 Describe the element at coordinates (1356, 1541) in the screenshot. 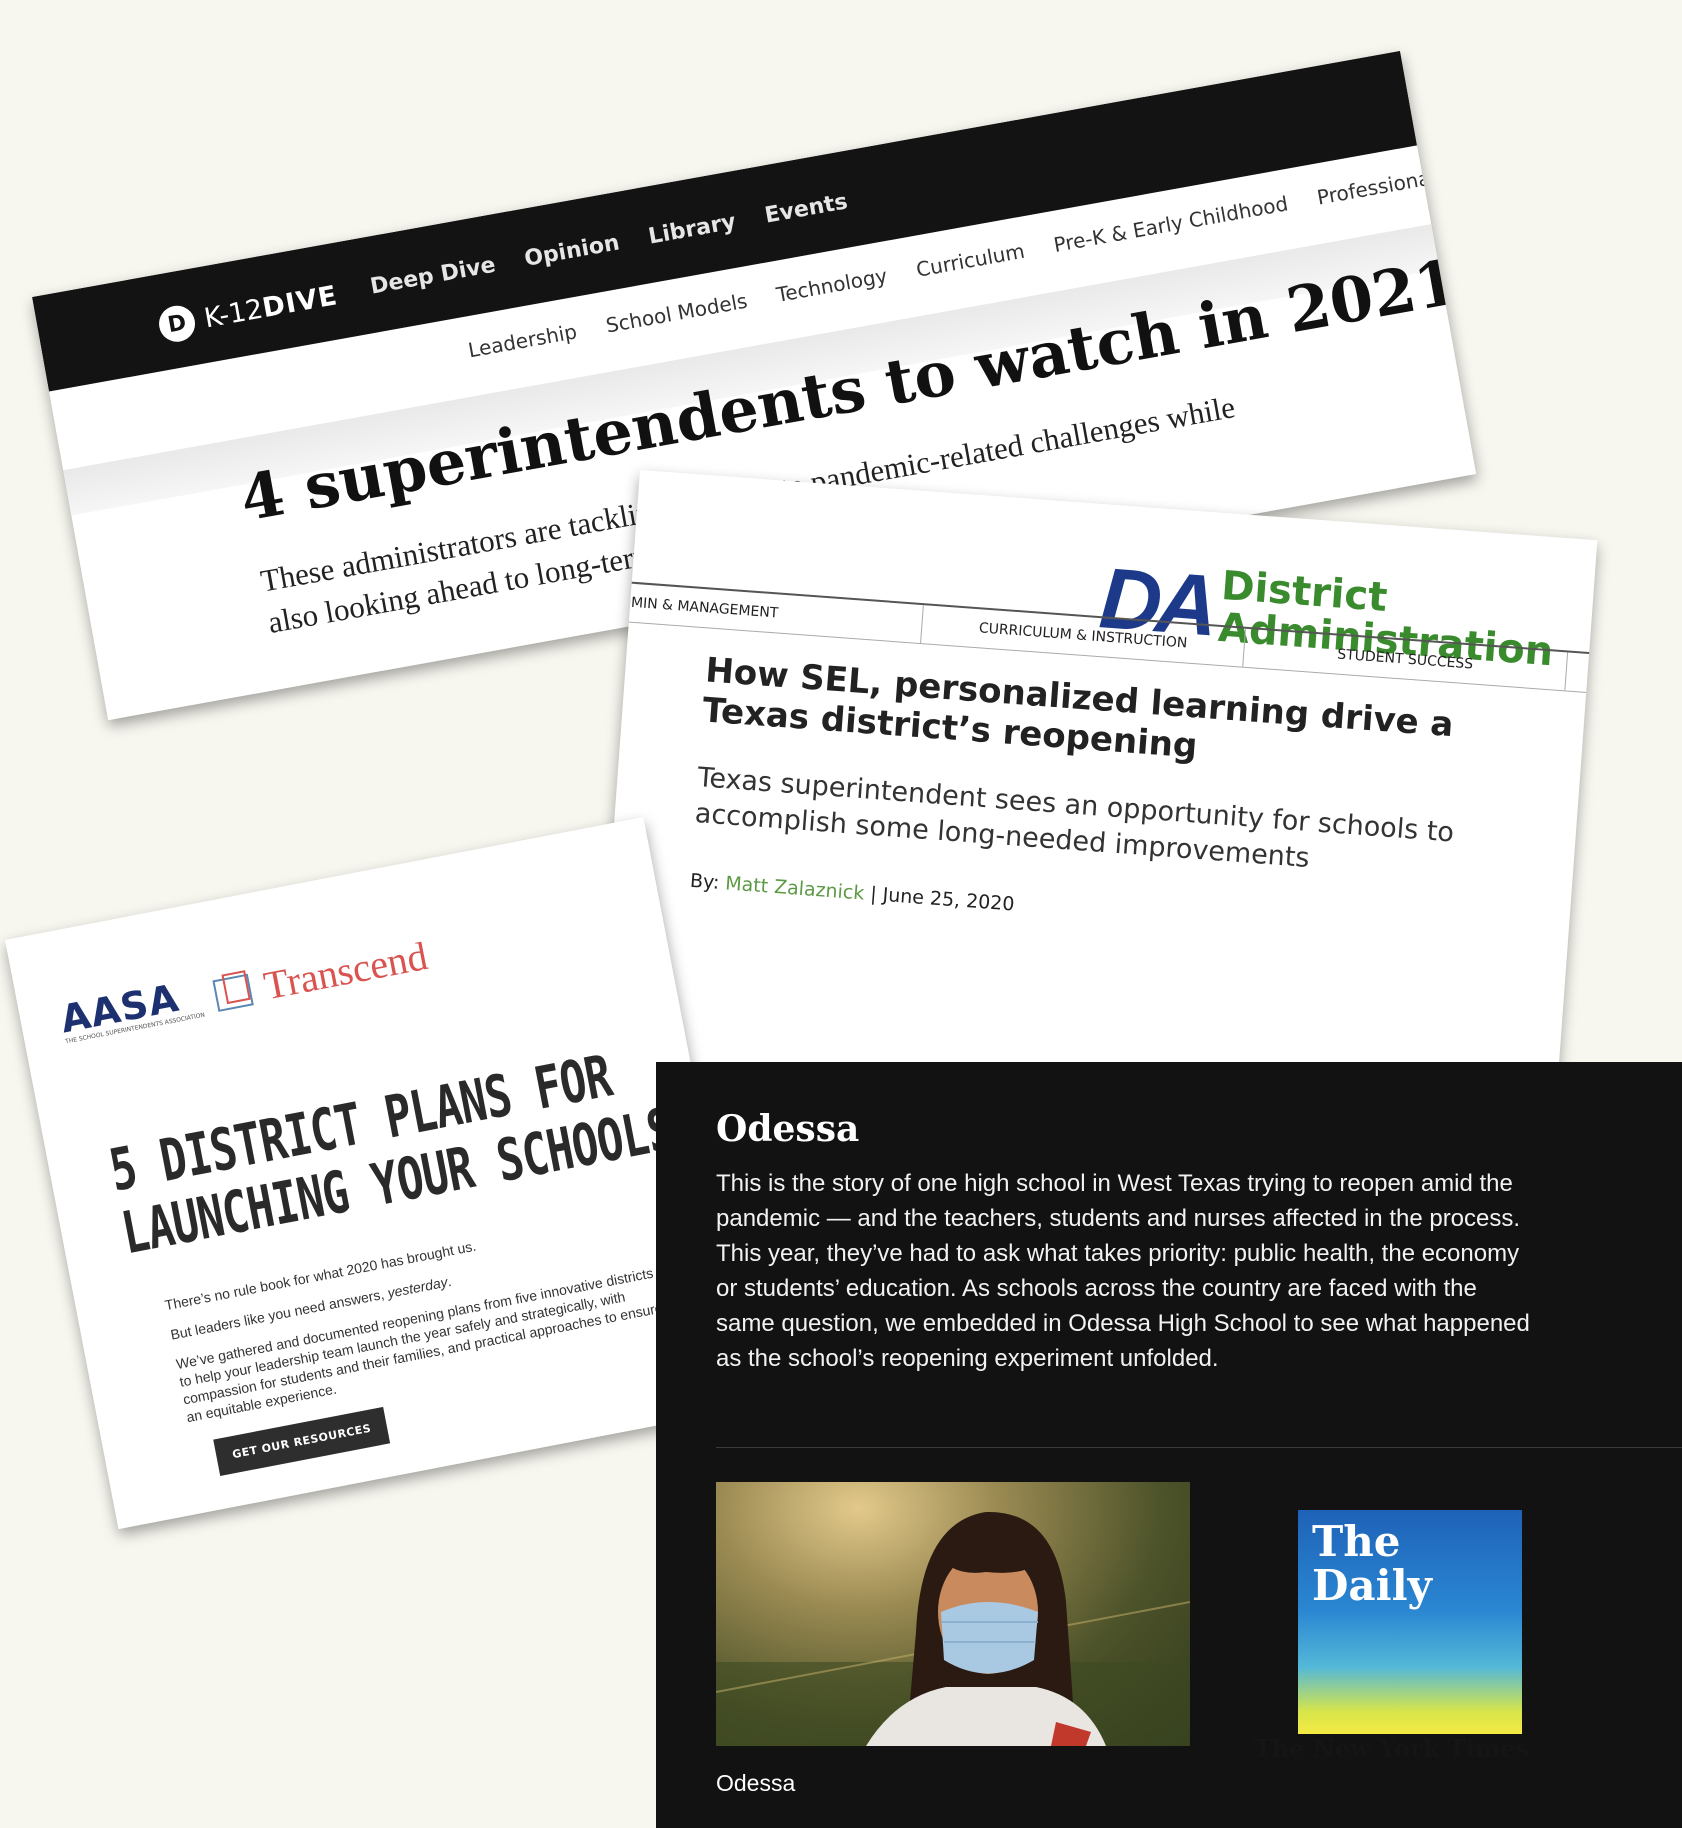

I see `podcast-title-line1: The` at that location.